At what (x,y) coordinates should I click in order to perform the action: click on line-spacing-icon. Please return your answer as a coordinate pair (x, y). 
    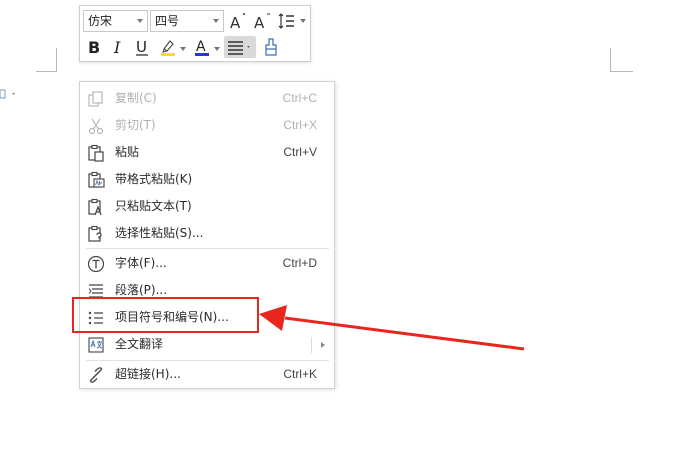
    Looking at the image, I should click on (286, 21).